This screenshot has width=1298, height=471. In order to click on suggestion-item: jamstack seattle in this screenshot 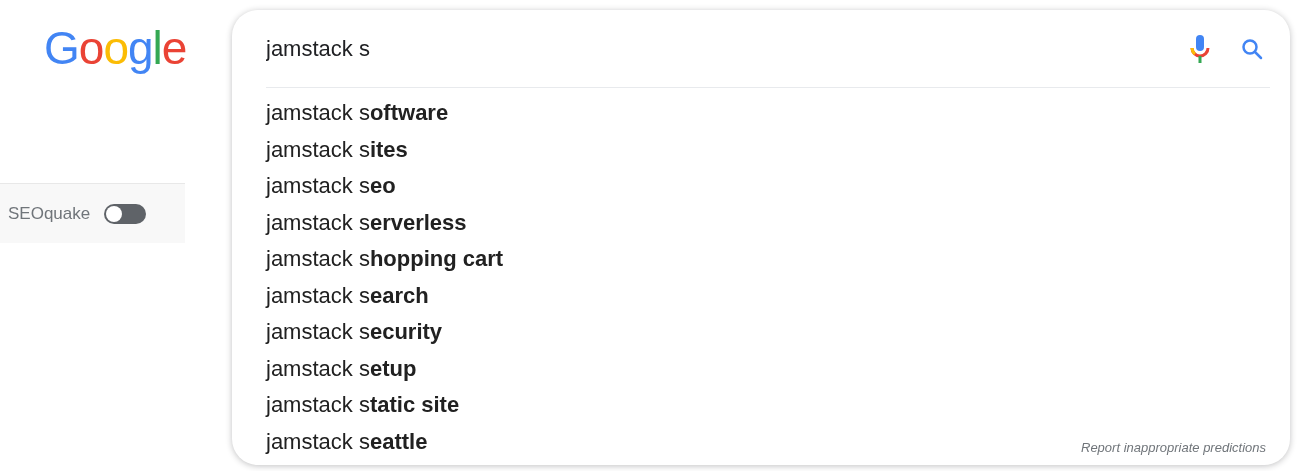, I will do `click(347, 441)`.